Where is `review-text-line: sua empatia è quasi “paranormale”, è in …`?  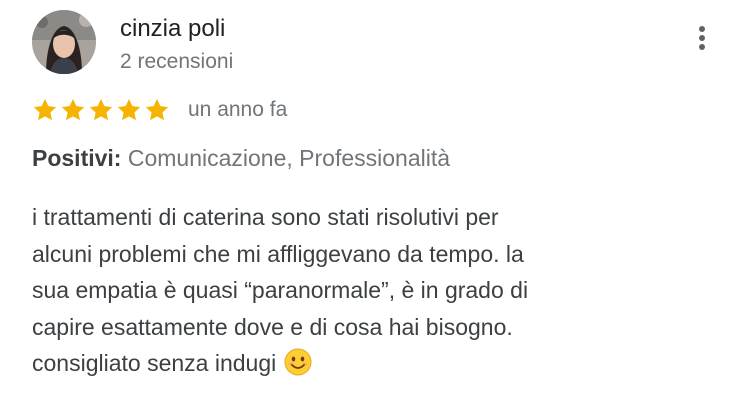
review-text-line: sua empatia è quasi “paranormale”, è in … is located at coordinates (280, 290).